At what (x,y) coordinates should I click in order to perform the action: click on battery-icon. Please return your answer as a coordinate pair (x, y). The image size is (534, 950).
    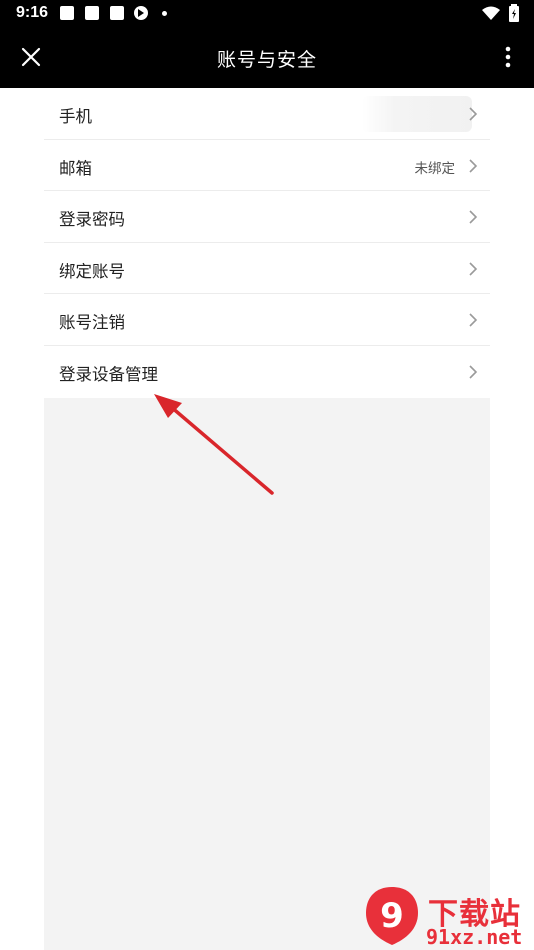
    Looking at the image, I should click on (514, 13).